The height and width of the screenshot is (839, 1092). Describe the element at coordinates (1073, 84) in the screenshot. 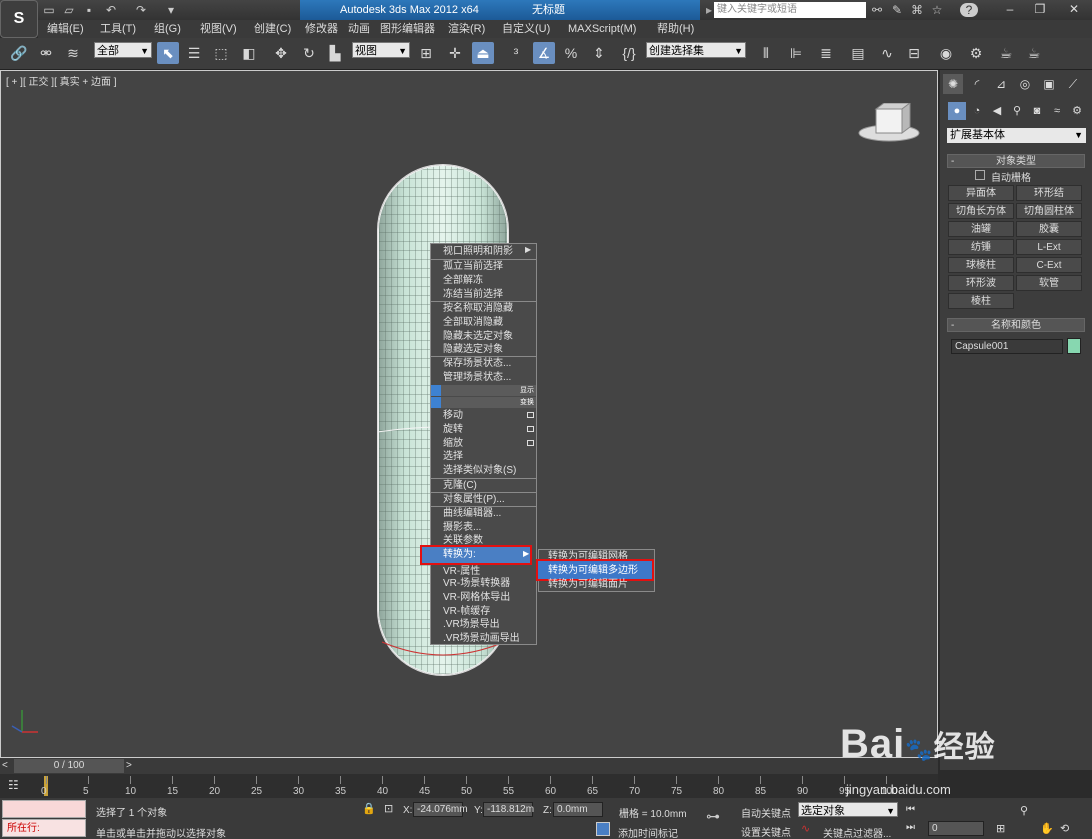

I see `utilities-tab-icon: ⟋` at that location.